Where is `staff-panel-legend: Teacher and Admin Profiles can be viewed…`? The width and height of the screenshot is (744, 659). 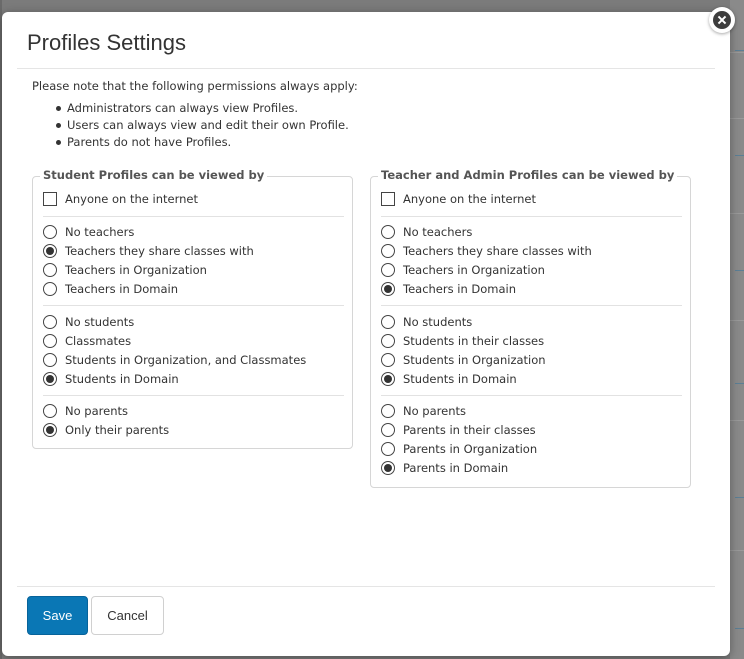 staff-panel-legend: Teacher and Admin Profiles can be viewed… is located at coordinates (528, 175).